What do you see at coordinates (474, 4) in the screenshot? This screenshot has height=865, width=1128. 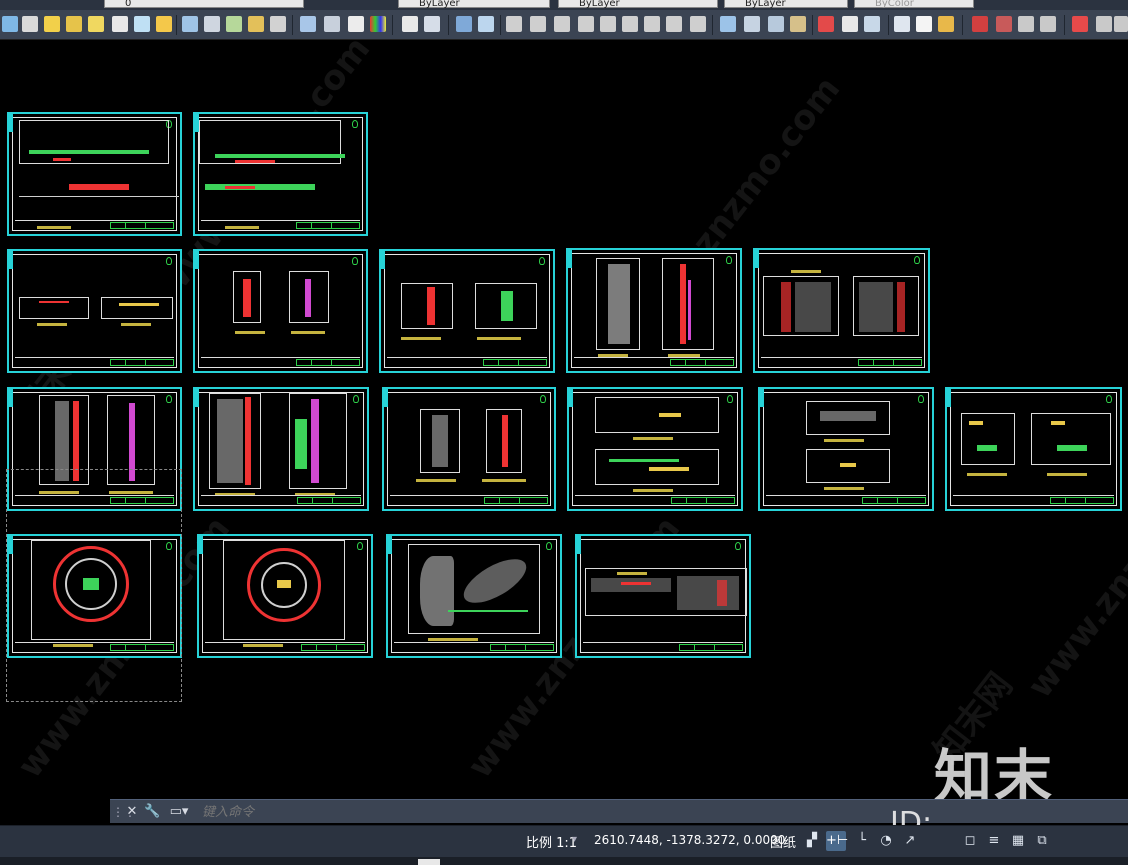 I see `color-combo: ByLayer` at bounding box center [474, 4].